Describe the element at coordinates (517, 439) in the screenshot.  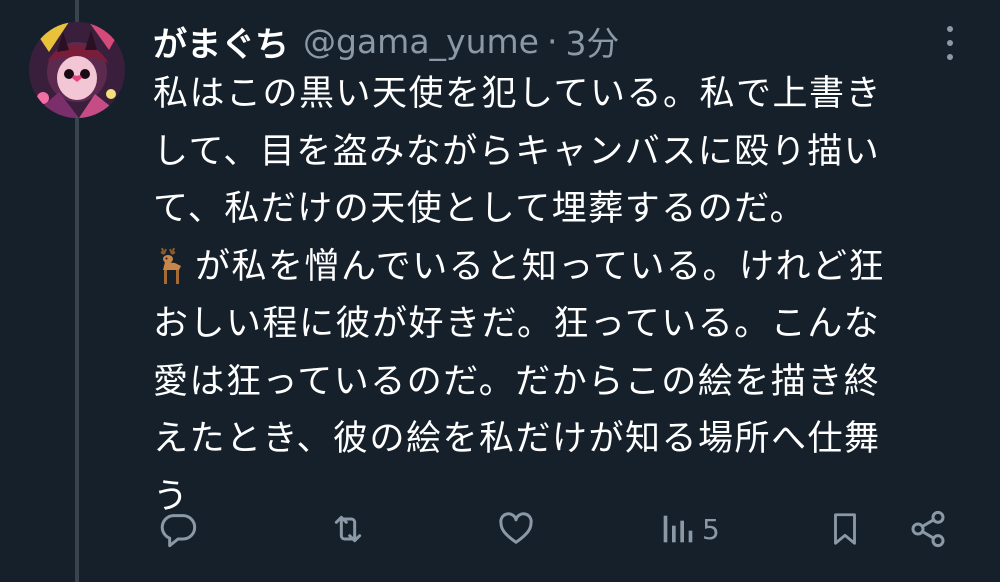
I see `tweet-text-line: えたとき、彼の絵を私だけが知る場所へ仕舞` at that location.